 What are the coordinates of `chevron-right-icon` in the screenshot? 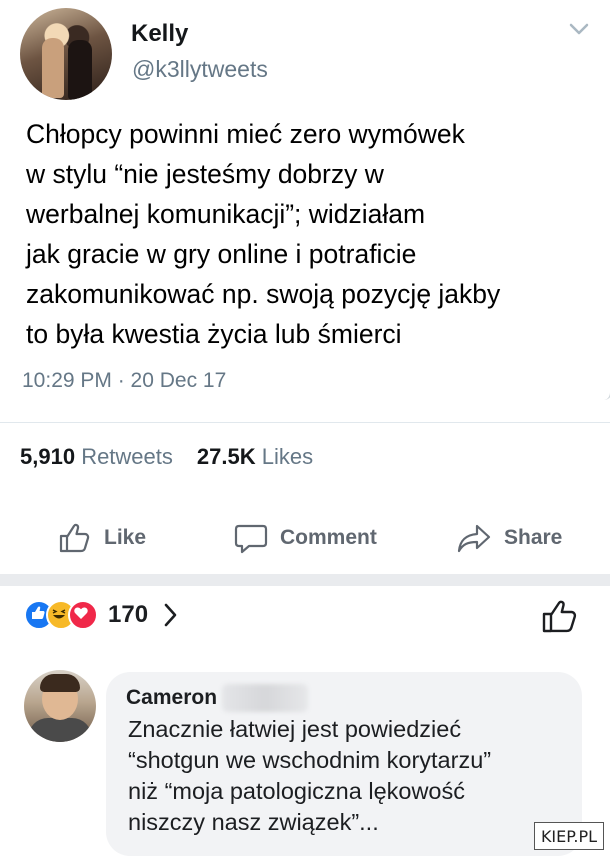 It's located at (170, 615).